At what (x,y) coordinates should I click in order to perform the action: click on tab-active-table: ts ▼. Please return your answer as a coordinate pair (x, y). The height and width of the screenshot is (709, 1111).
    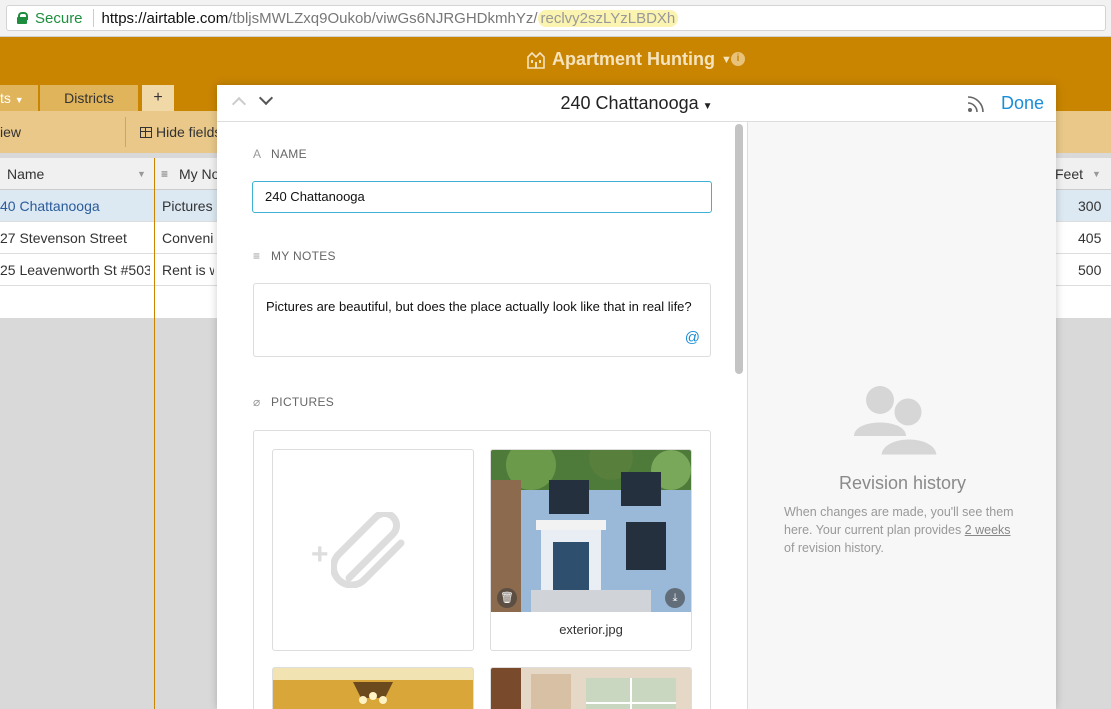
    Looking at the image, I should click on (19, 98).